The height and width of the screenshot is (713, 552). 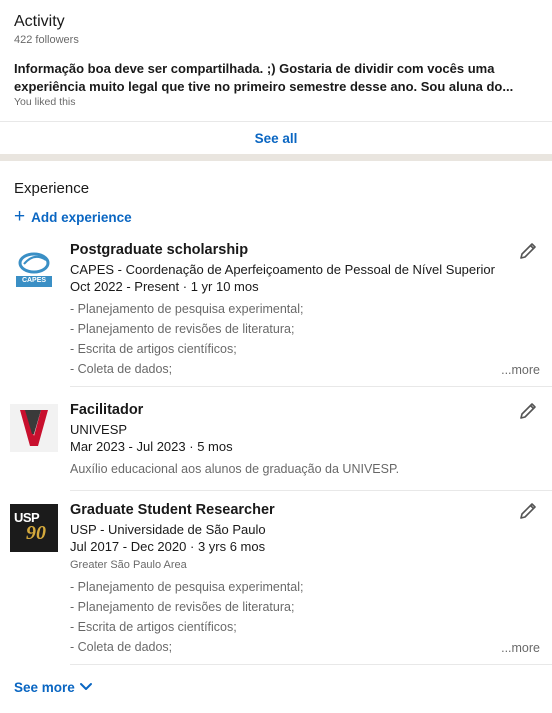 I want to click on organization-name: UNIVESP, so click(x=99, y=429).